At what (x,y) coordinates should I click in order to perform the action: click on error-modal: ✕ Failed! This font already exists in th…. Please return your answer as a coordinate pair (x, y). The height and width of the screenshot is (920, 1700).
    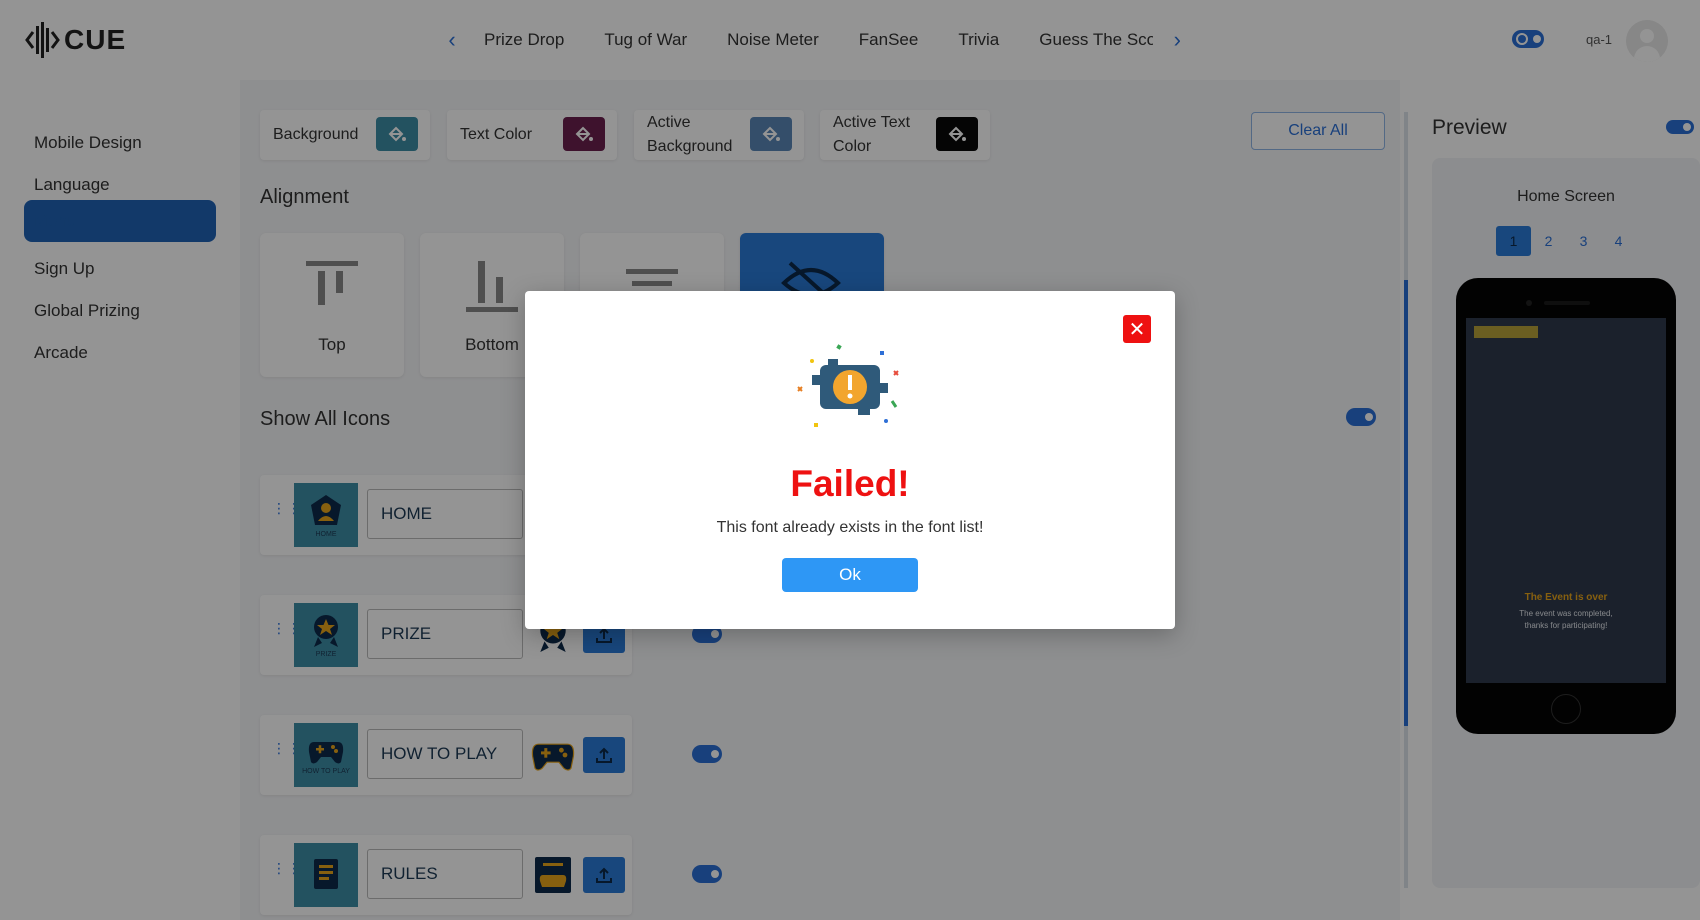
    Looking at the image, I should click on (850, 460).